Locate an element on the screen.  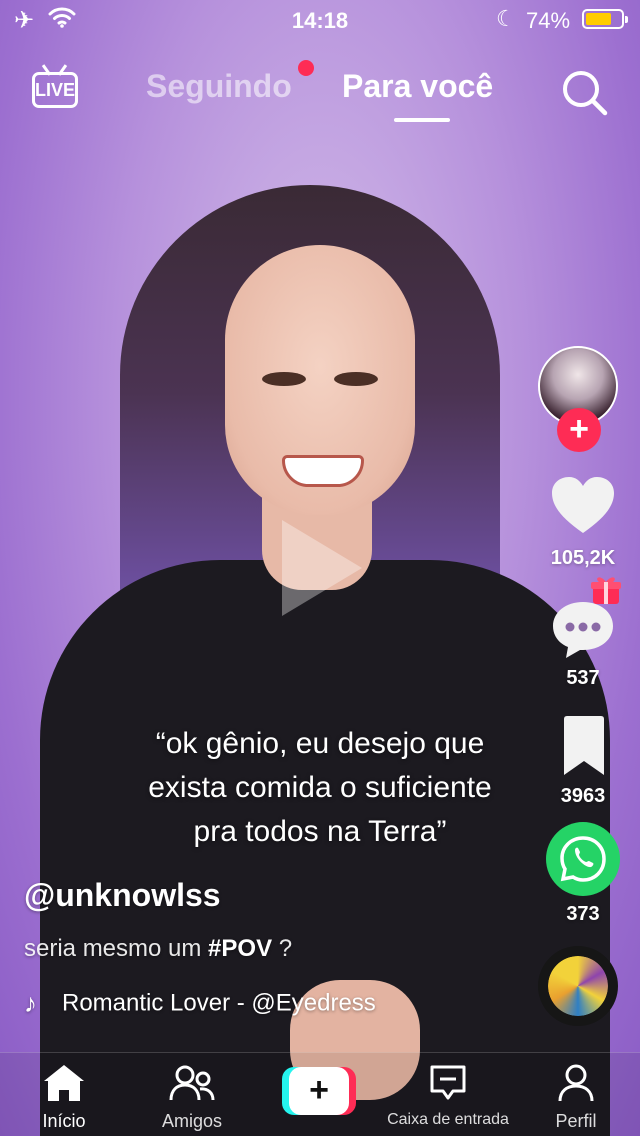
comment-count: 537 is located at coordinates (583, 678).